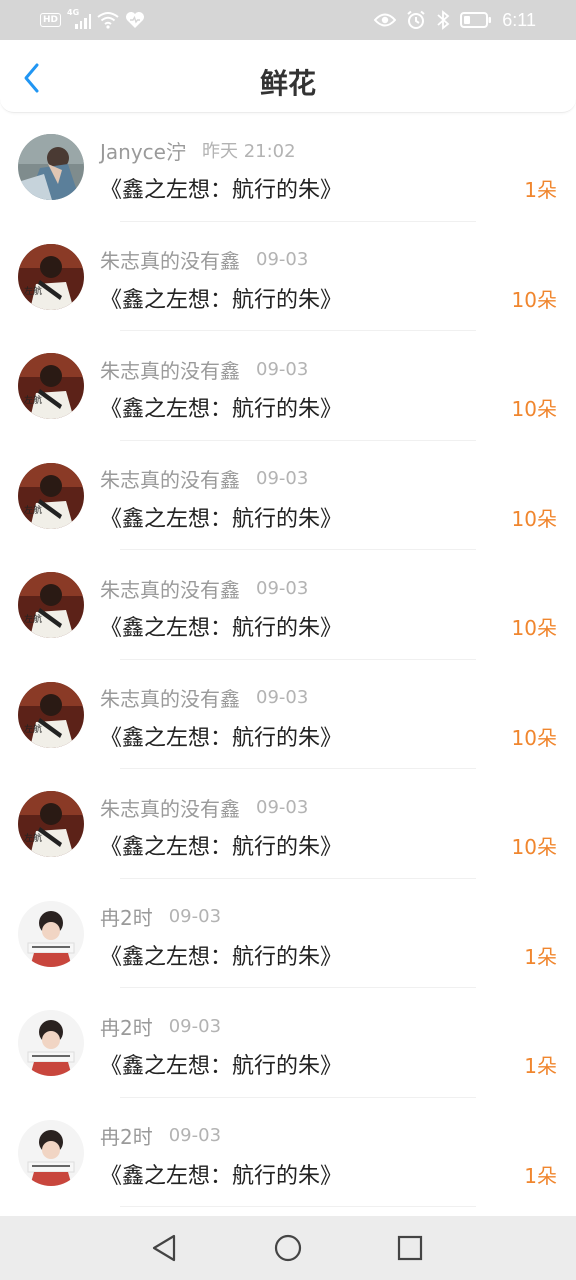 This screenshot has height=1280, width=576. Describe the element at coordinates (108, 20) in the screenshot. I see `wifi-icon` at that location.